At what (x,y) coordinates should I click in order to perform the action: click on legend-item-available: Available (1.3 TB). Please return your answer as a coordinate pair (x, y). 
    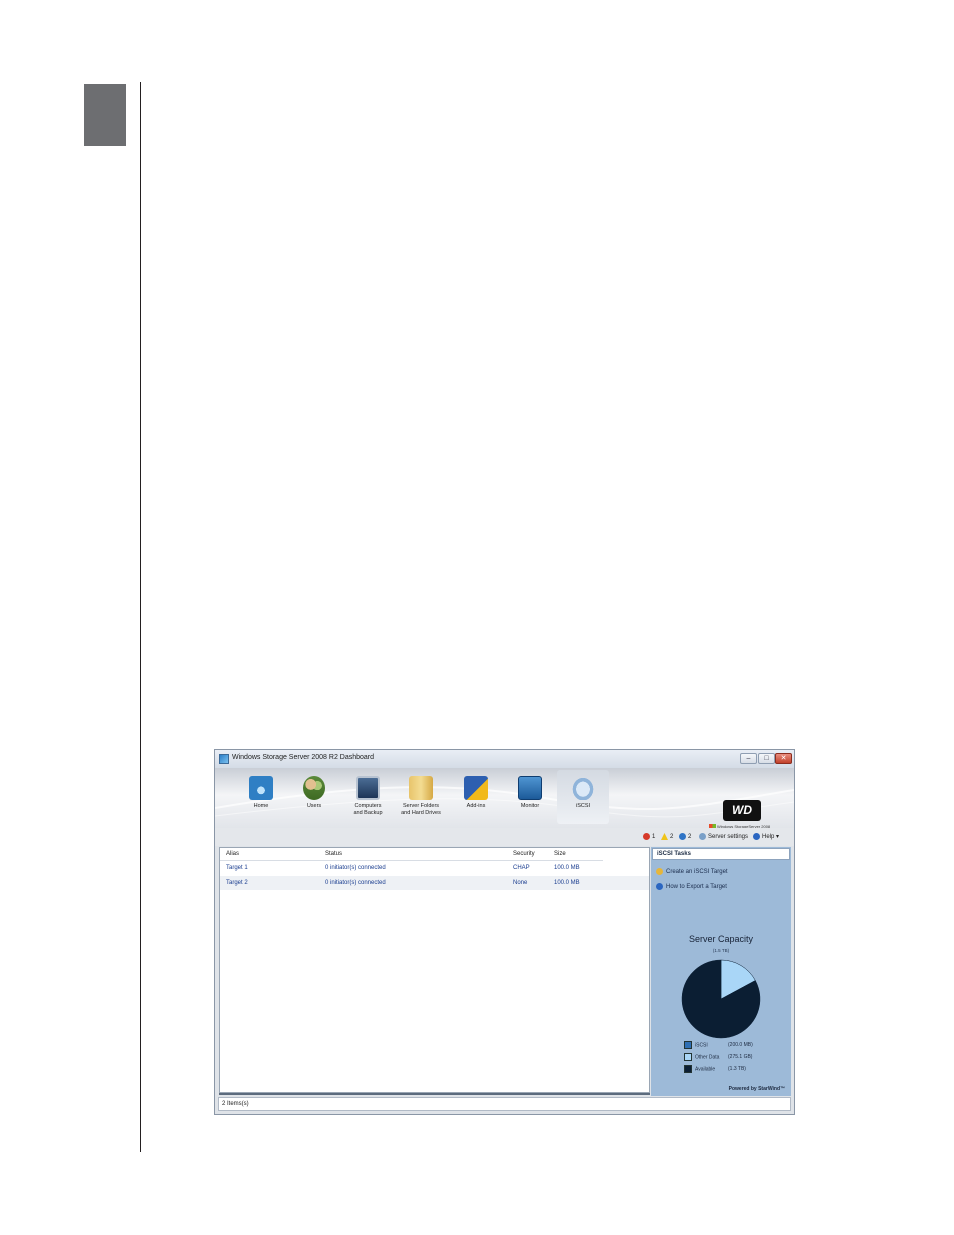
    Looking at the image, I should click on (715, 1069).